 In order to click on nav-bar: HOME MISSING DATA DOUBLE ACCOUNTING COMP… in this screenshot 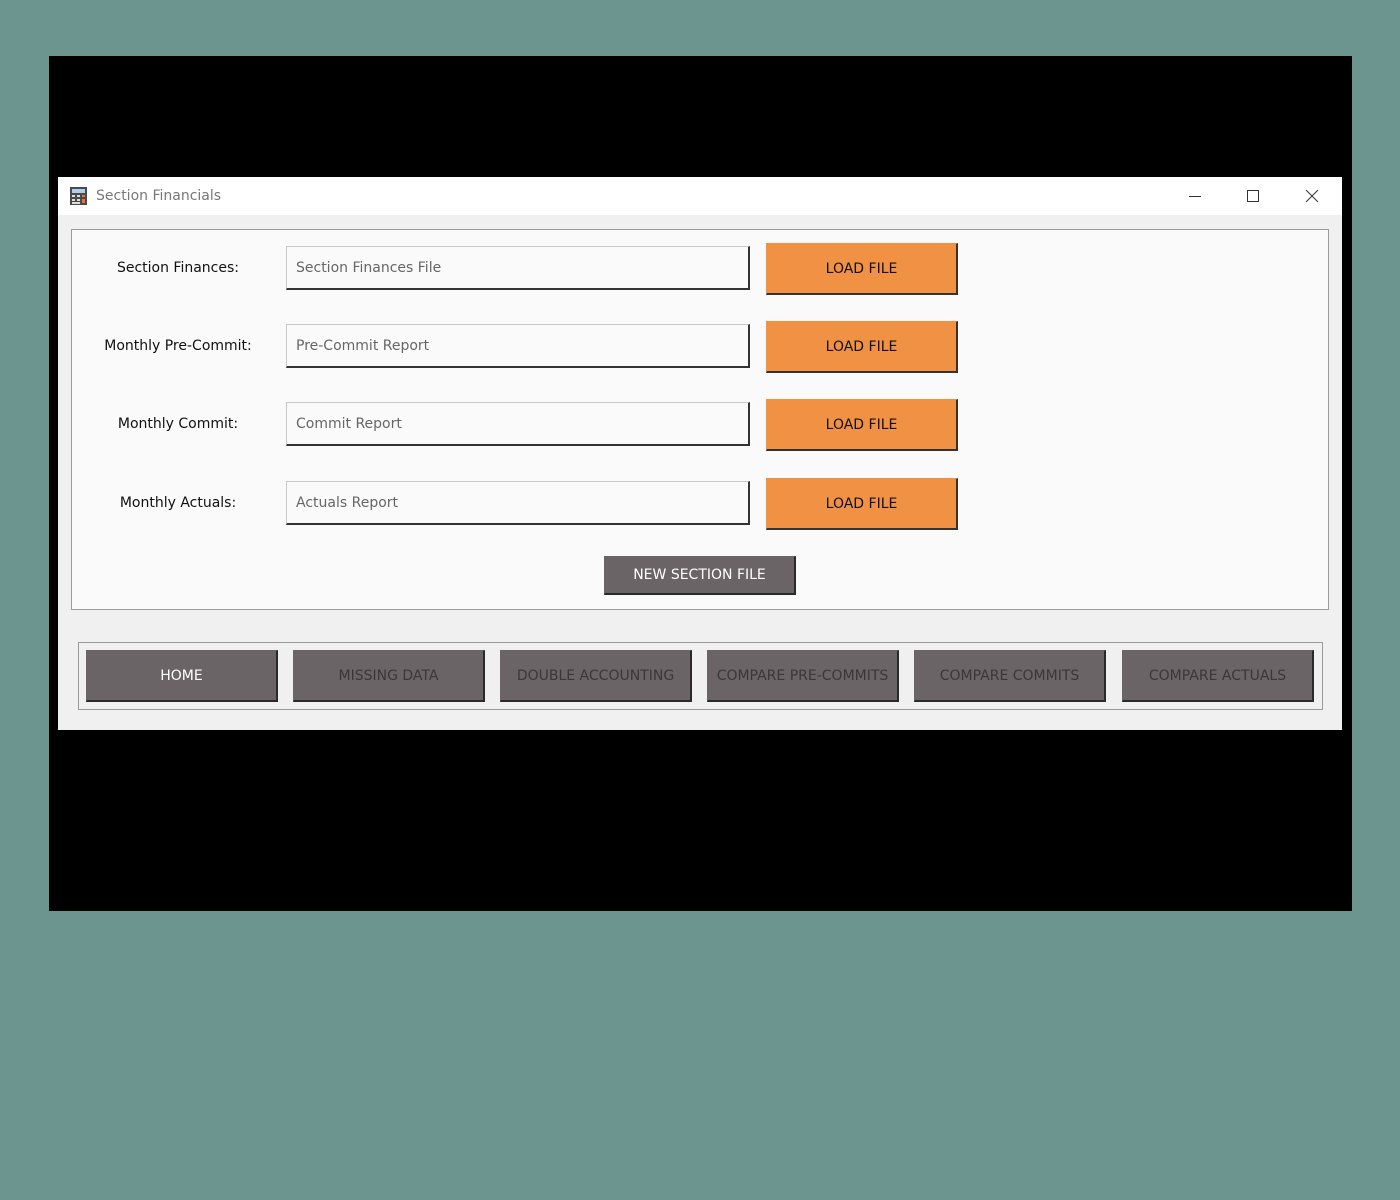, I will do `click(700, 676)`.